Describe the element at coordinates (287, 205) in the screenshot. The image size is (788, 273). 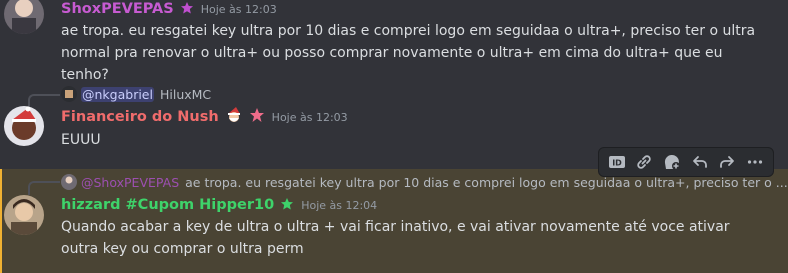
I see `leaf-badge-icon` at that location.